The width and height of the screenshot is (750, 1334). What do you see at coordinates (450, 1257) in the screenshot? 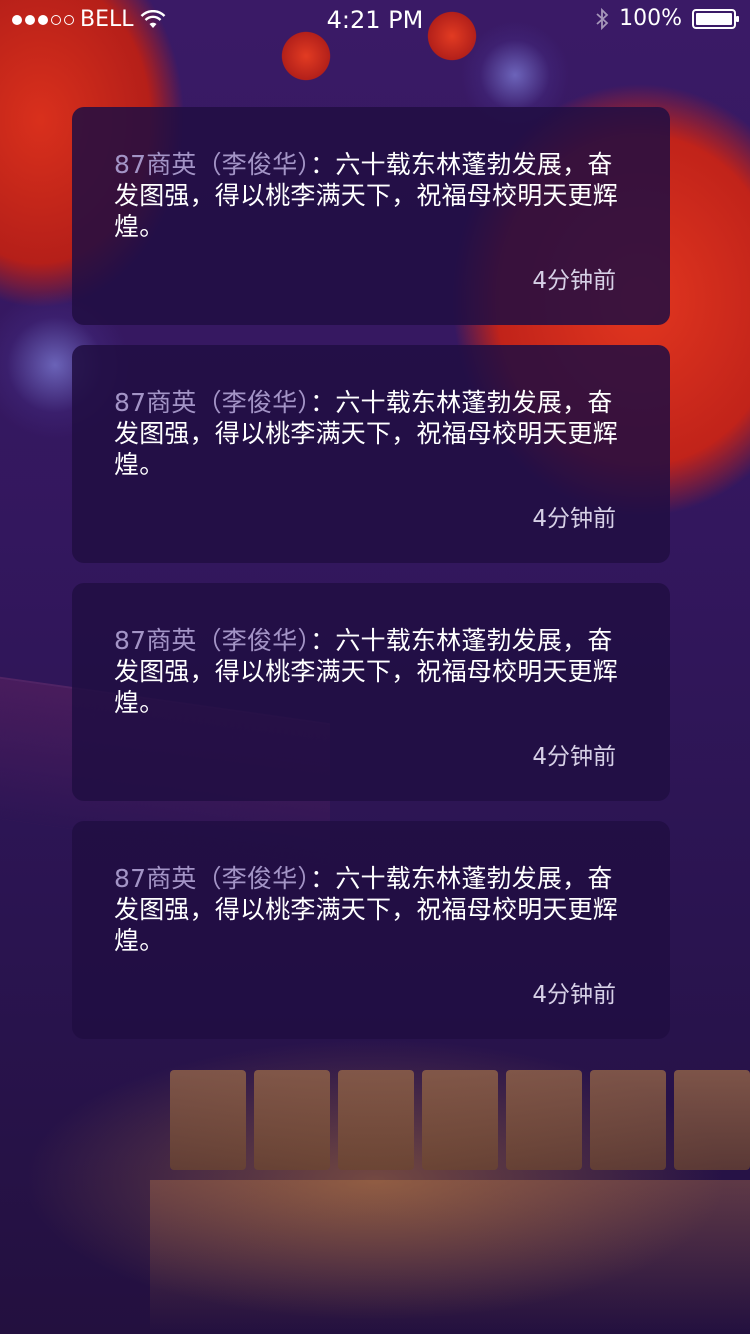
I see `water-reflection` at bounding box center [450, 1257].